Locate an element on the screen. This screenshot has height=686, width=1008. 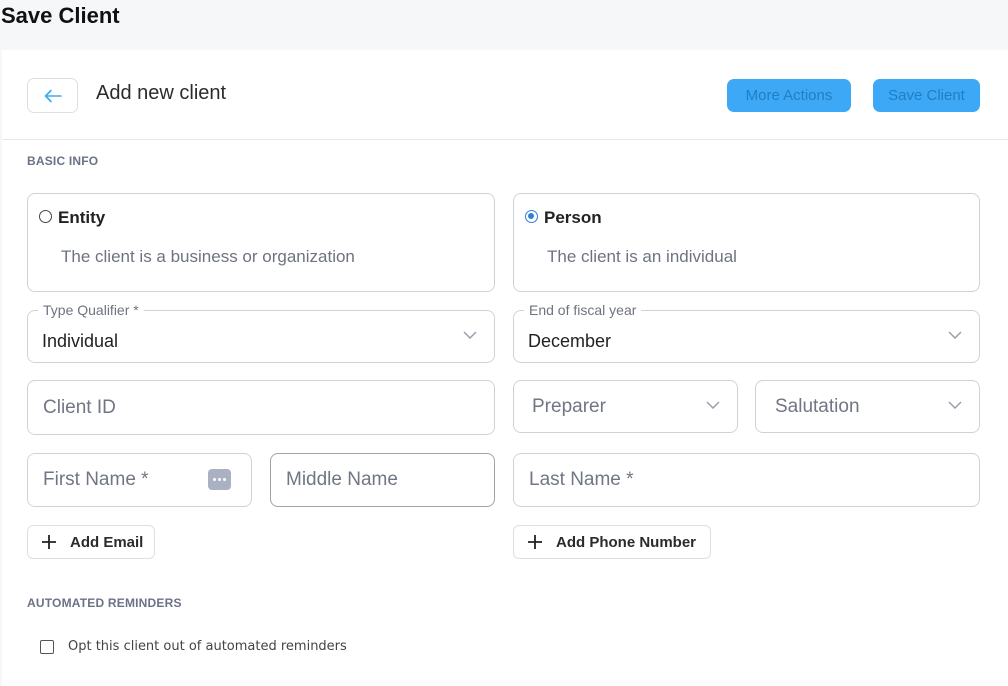
preparer-placeholder: Preparer is located at coordinates (569, 406).